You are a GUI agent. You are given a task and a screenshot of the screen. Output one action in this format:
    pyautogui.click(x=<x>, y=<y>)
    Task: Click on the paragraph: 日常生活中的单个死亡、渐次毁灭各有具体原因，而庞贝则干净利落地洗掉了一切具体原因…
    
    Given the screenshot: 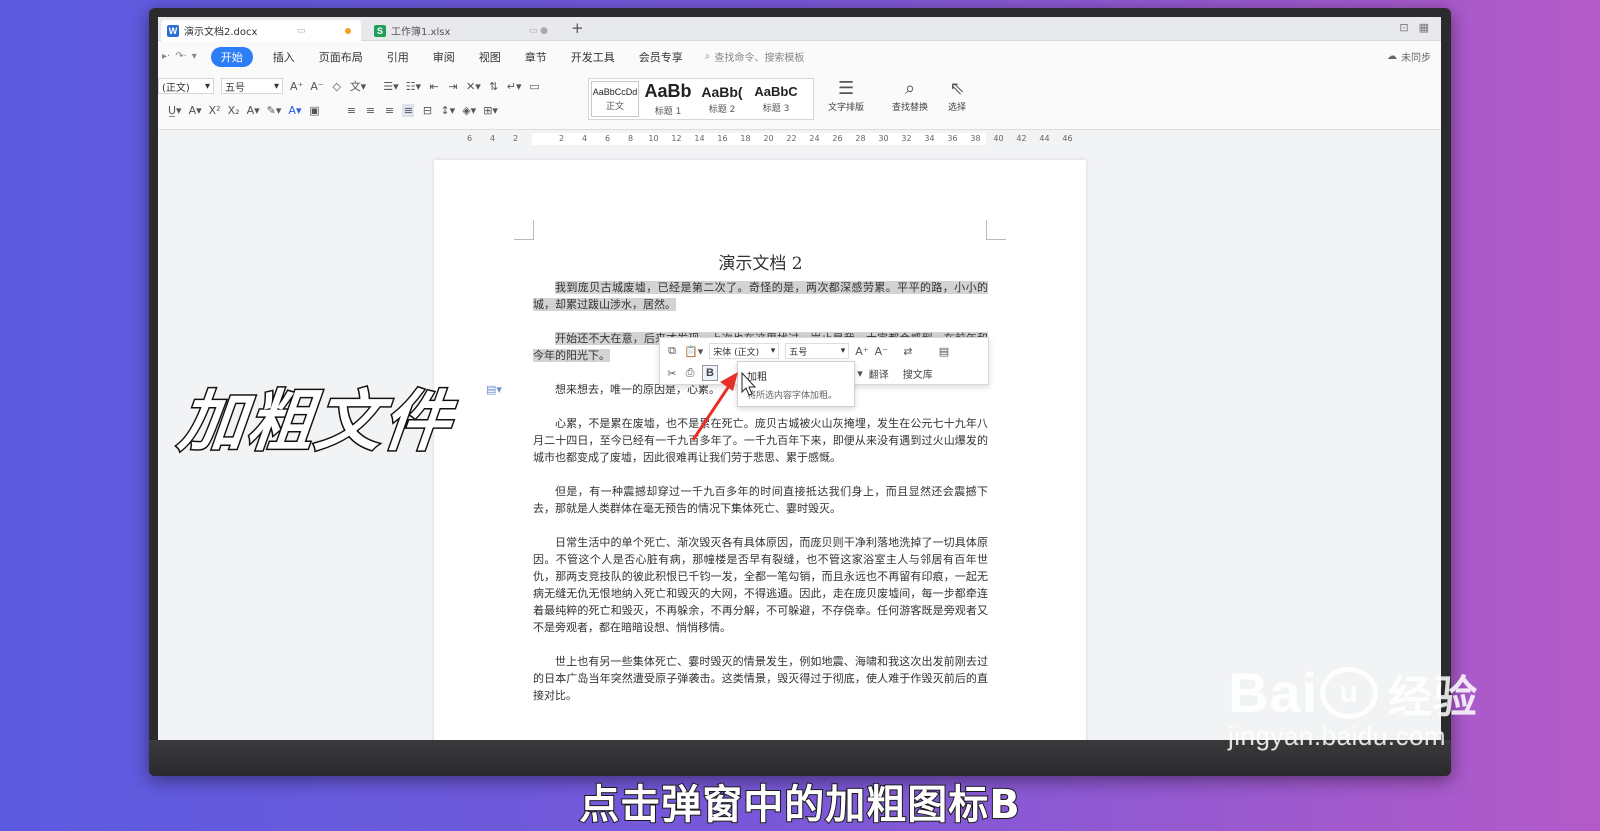 What is the action you would take?
    pyautogui.click(x=760, y=585)
    